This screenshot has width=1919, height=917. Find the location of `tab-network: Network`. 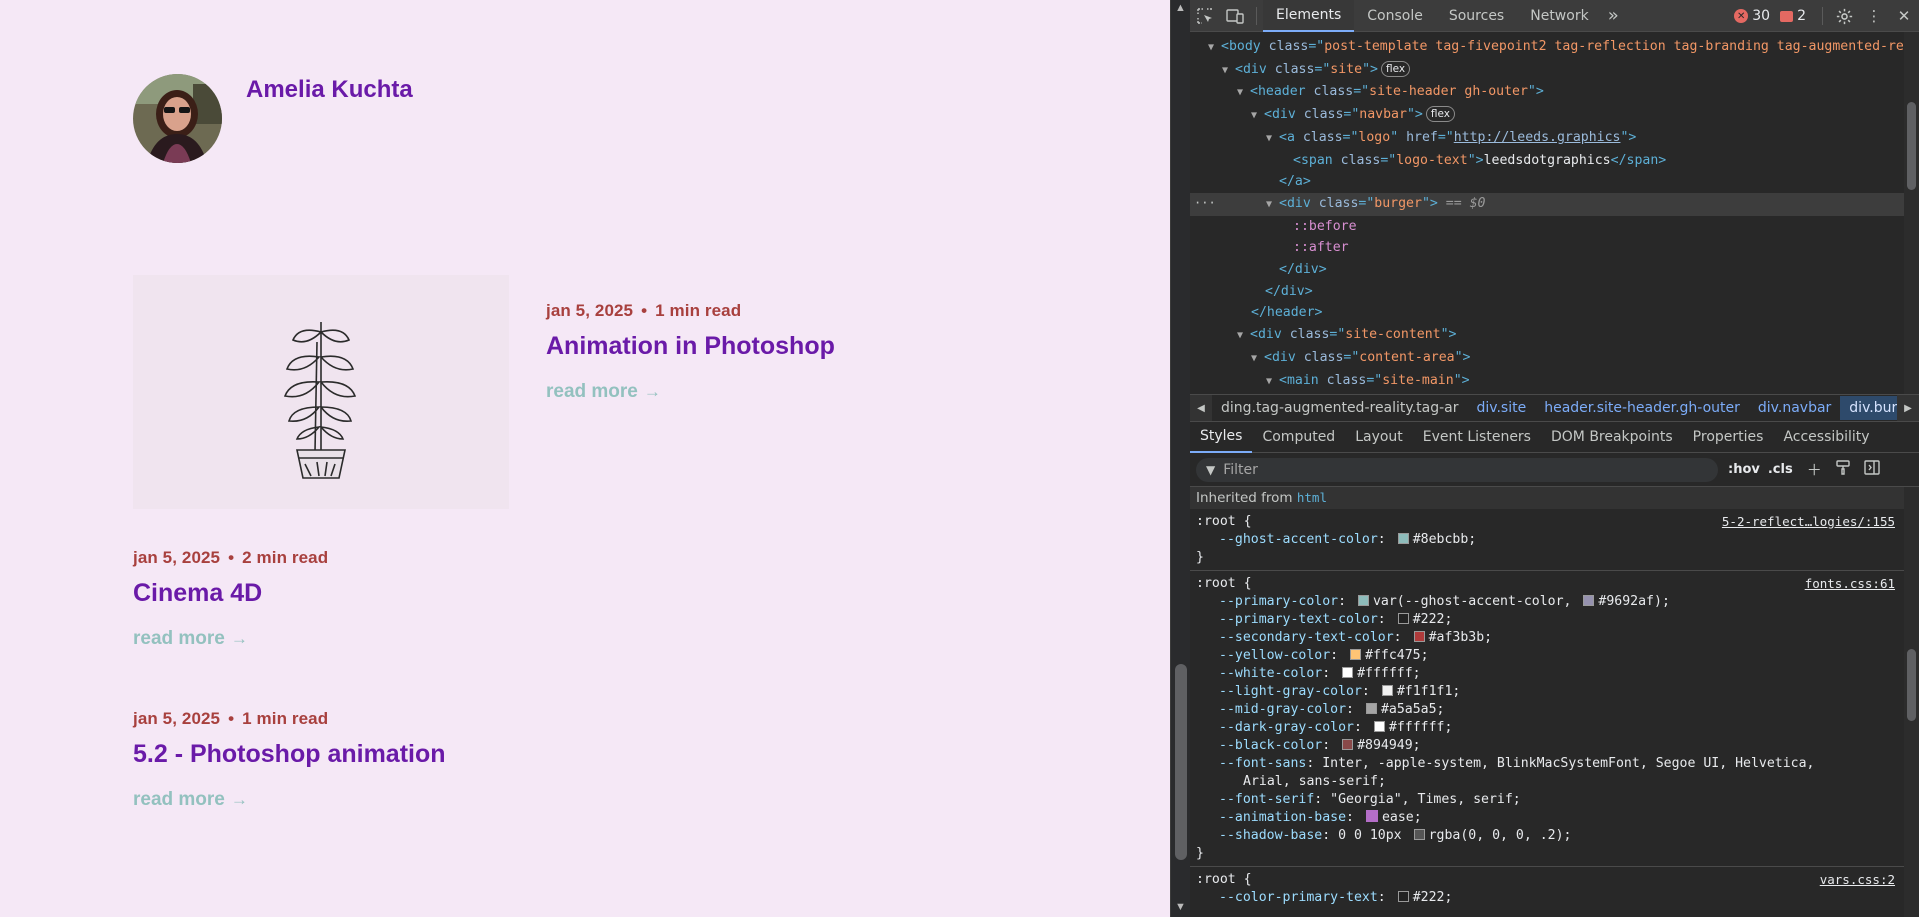

tab-network: Network is located at coordinates (1559, 16).